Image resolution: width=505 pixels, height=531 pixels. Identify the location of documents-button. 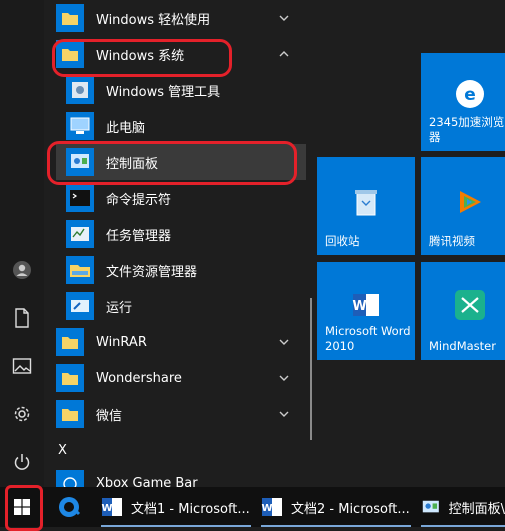
(22, 318).